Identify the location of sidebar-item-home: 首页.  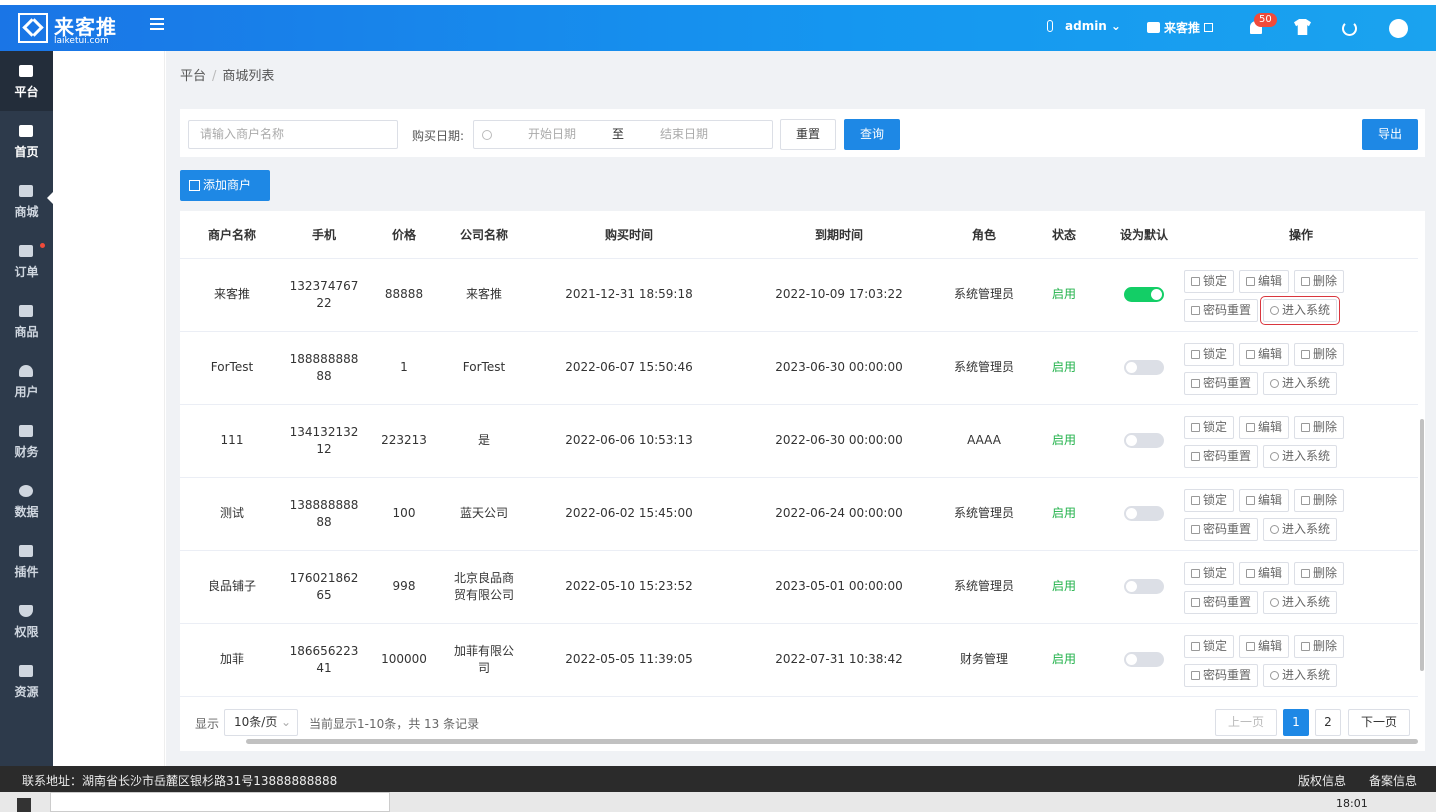
(26, 141).